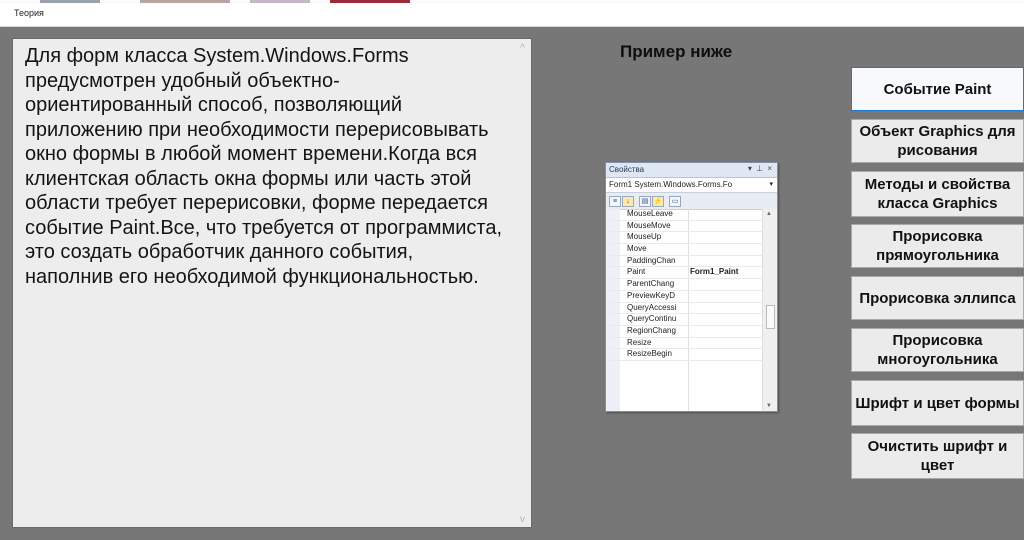 The image size is (1024, 540). What do you see at coordinates (651, 330) in the screenshot?
I see `property-name: RegionChang` at bounding box center [651, 330].